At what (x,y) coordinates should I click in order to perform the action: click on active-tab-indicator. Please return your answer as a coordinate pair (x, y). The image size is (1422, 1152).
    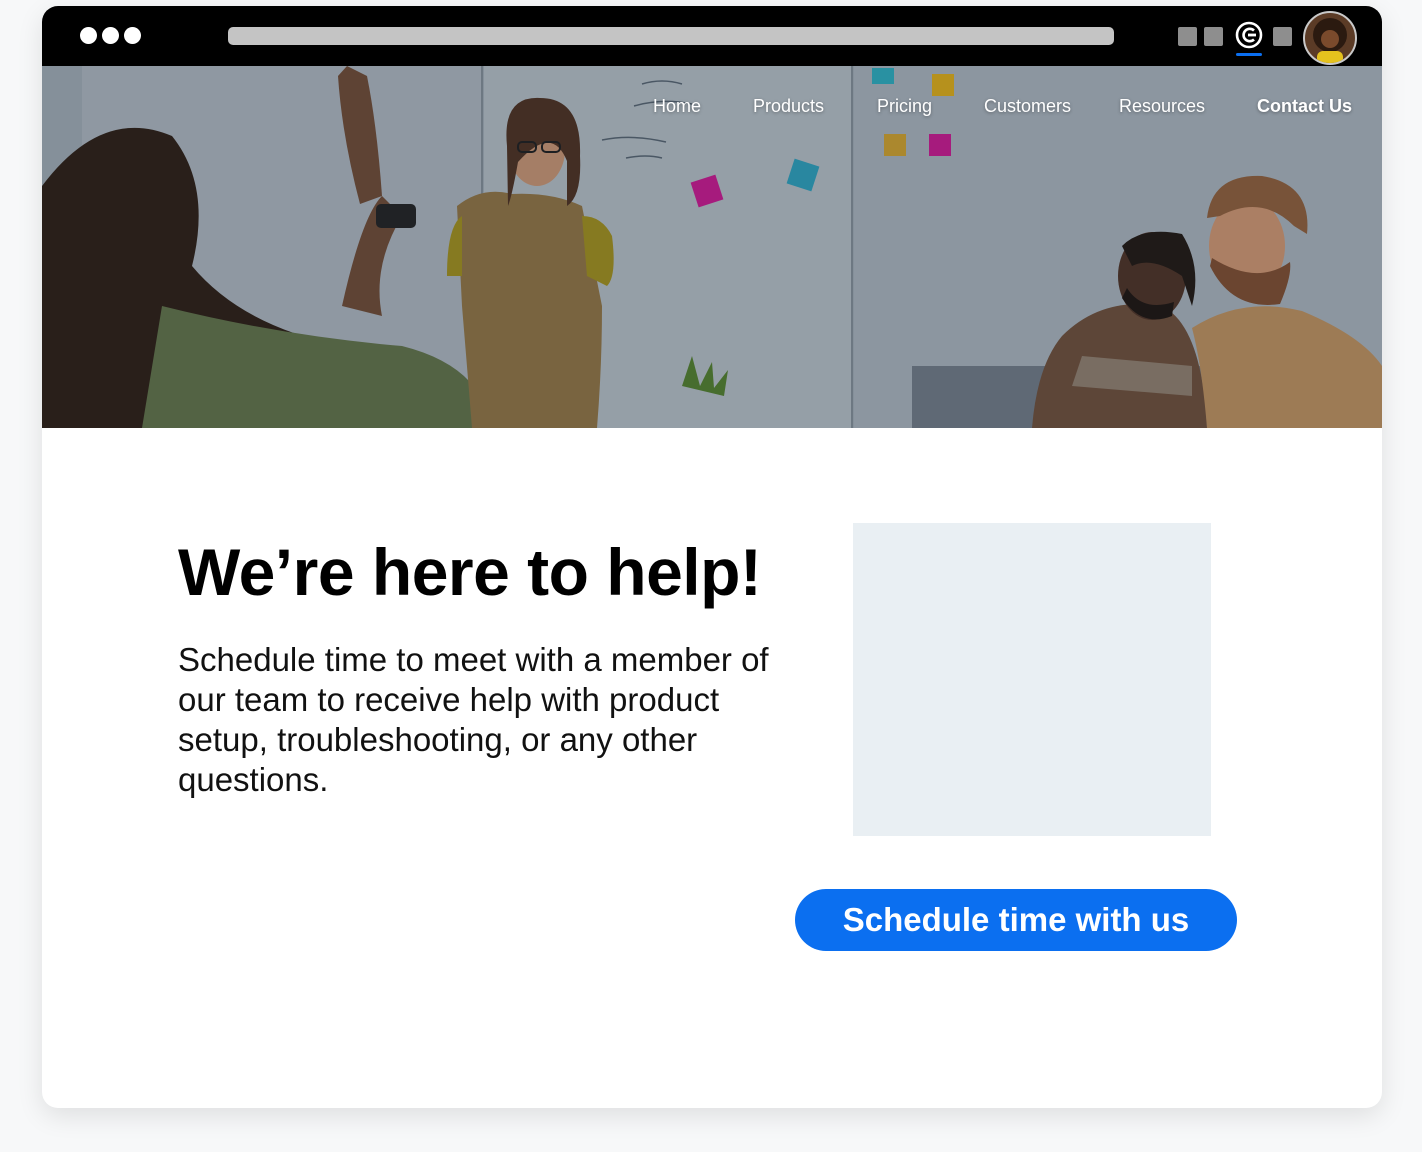
    Looking at the image, I should click on (1249, 54).